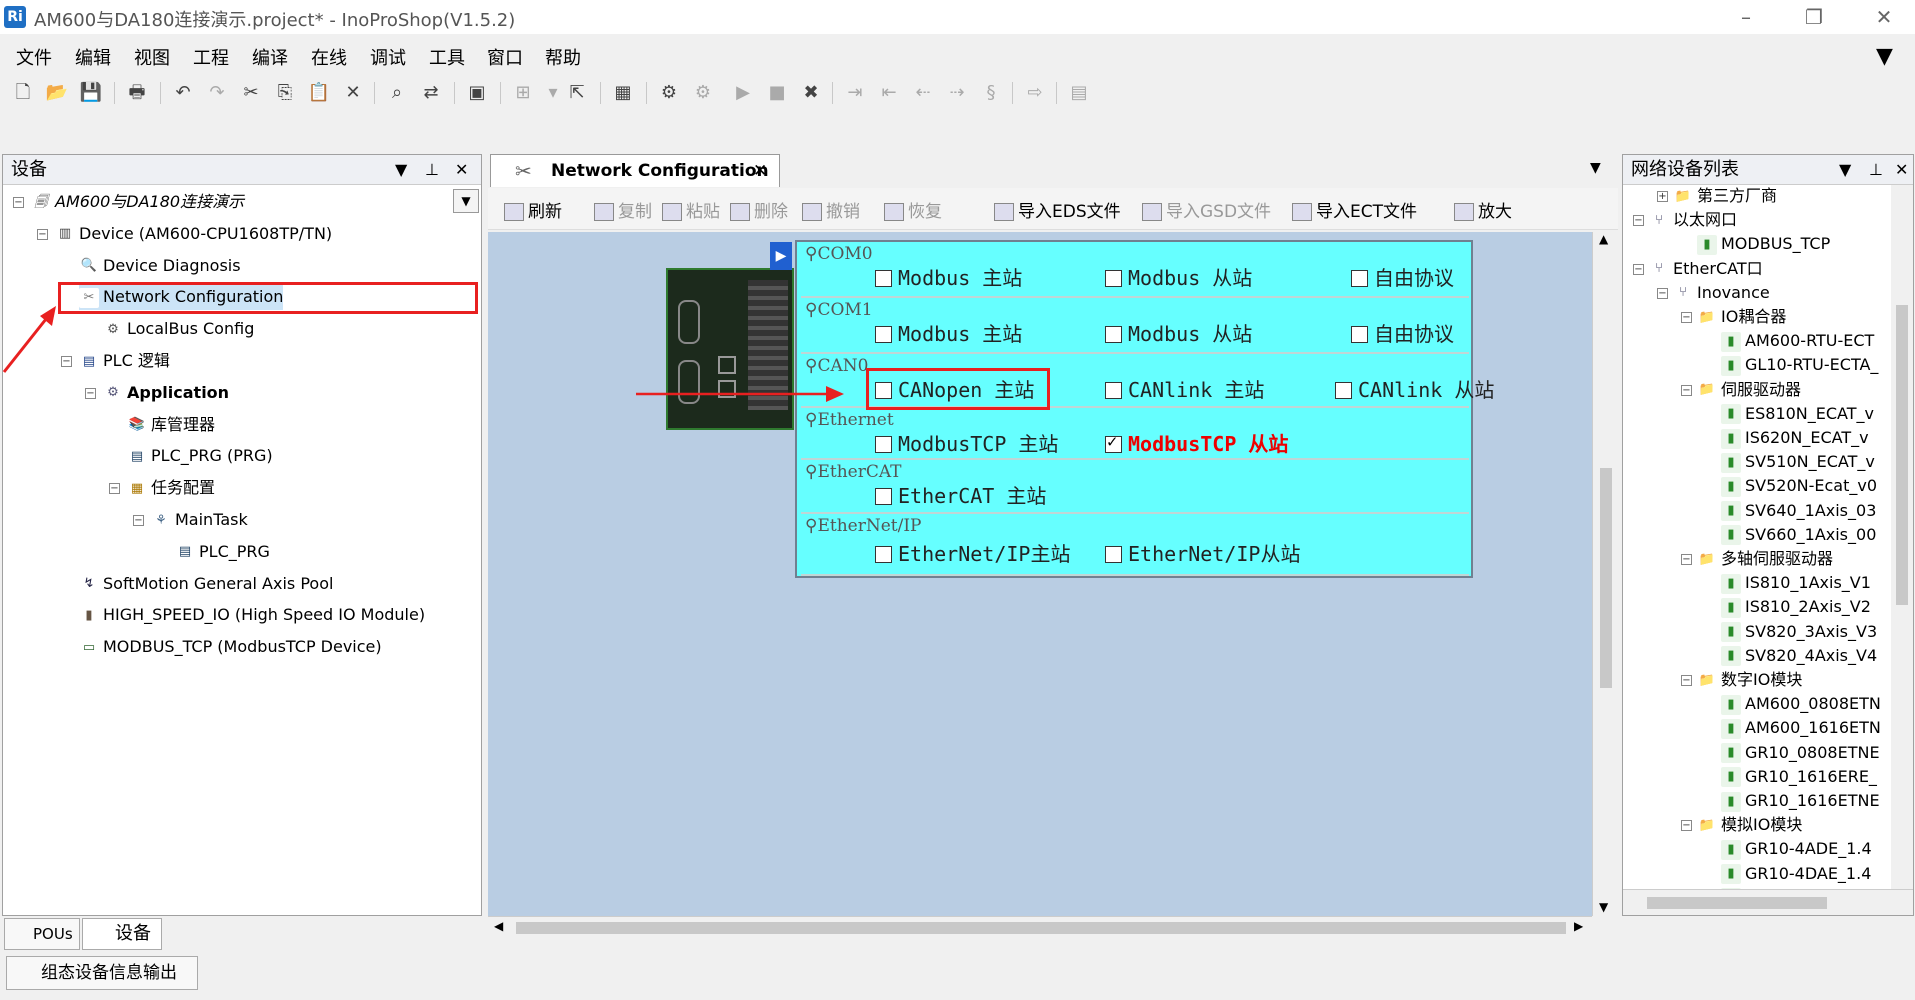 Image resolution: width=1915 pixels, height=1000 pixels. Describe the element at coordinates (1725, 197) in the screenshot. I see `network-tree-item: 📁 第三方厂商` at that location.